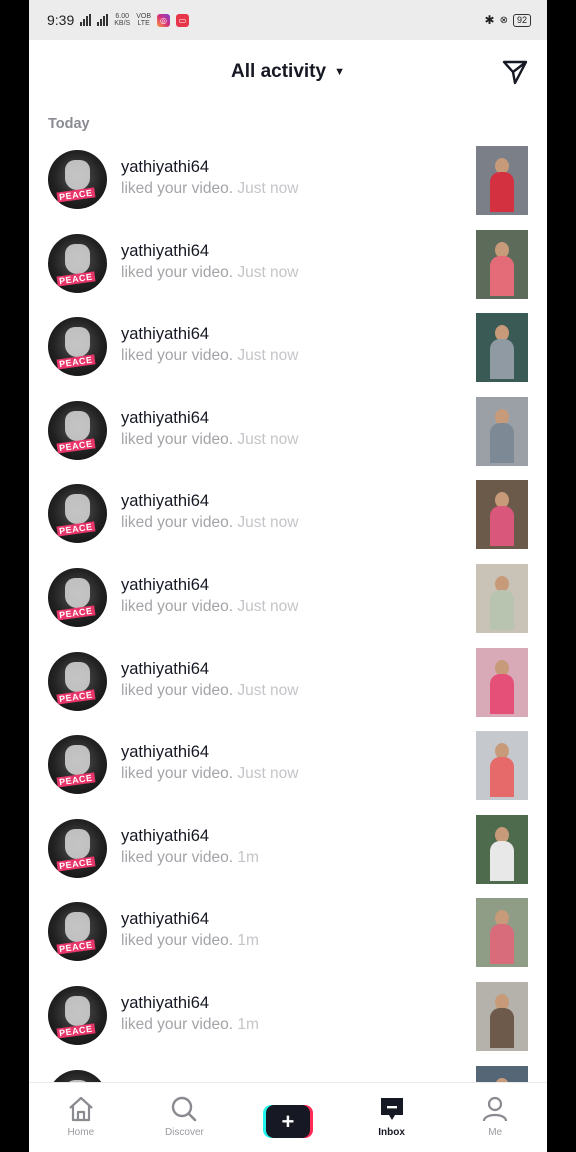 The width and height of the screenshot is (576, 1152). What do you see at coordinates (190, 1014) in the screenshot?
I see `activity-text: yathiyathi64 liked your video. 1m` at bounding box center [190, 1014].